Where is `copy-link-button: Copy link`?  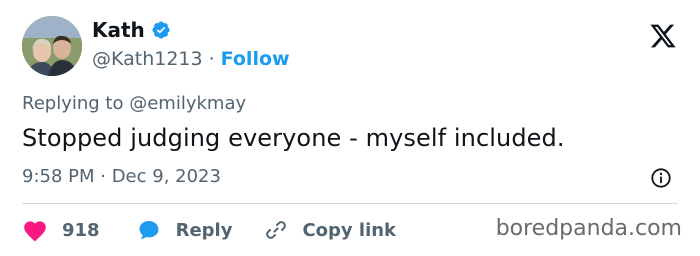
copy-link-button: Copy link is located at coordinates (330, 230).